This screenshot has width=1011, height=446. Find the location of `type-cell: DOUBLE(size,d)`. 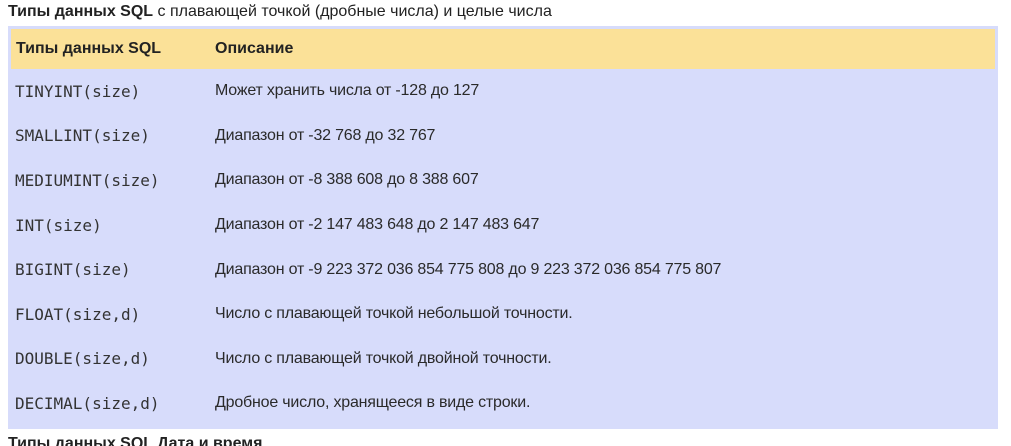

type-cell: DOUBLE(size,d) is located at coordinates (82, 359).